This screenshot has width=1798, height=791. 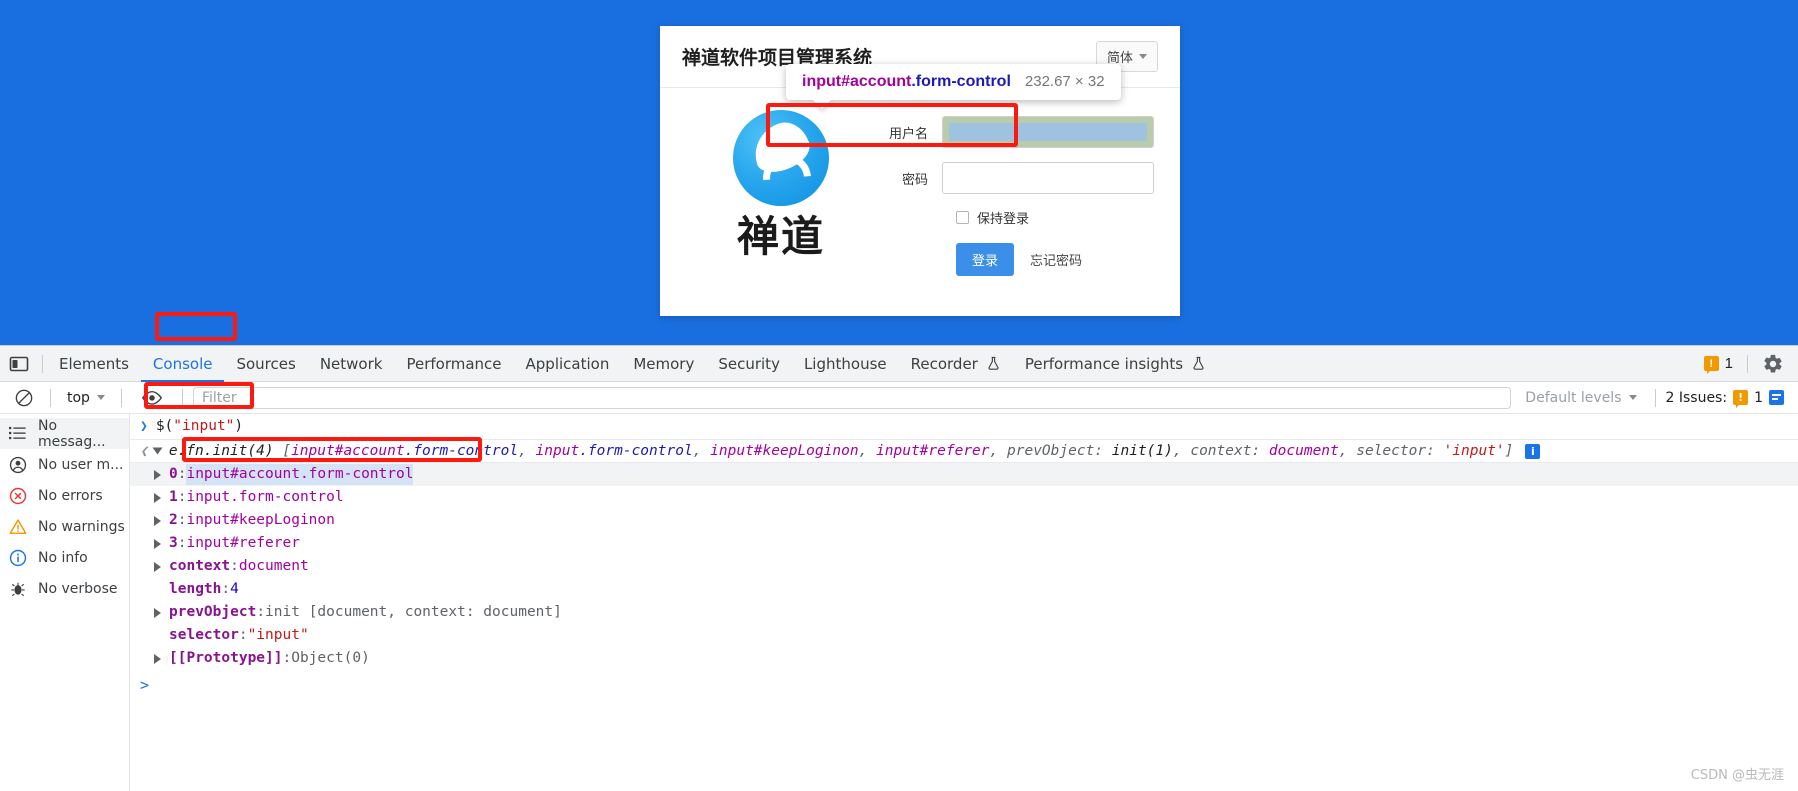 I want to click on tab-security: Security, so click(x=749, y=364).